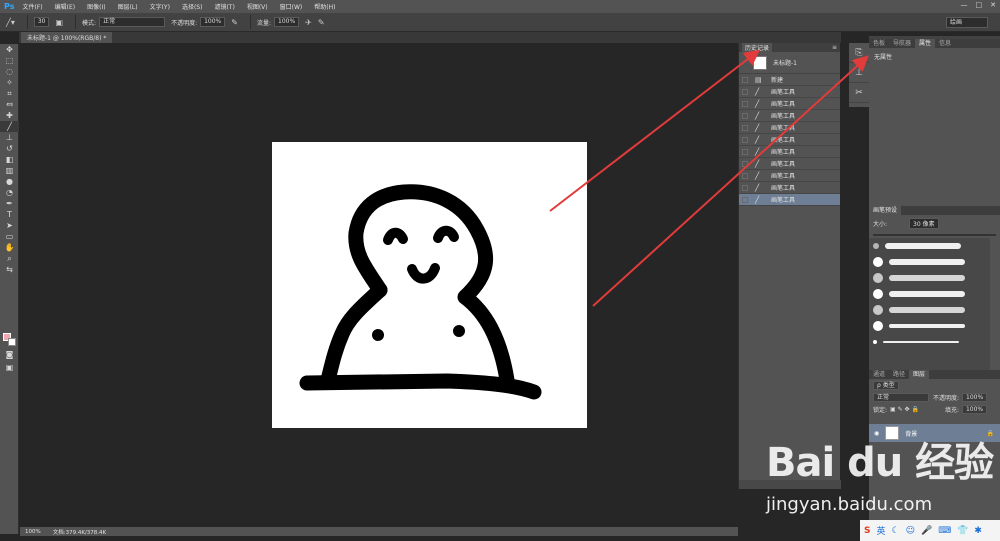 The width and height of the screenshot is (1000, 541). Describe the element at coordinates (67, 37) in the screenshot. I see `document-tab: 未标题-1 @ 100%(RGB/8) *` at that location.